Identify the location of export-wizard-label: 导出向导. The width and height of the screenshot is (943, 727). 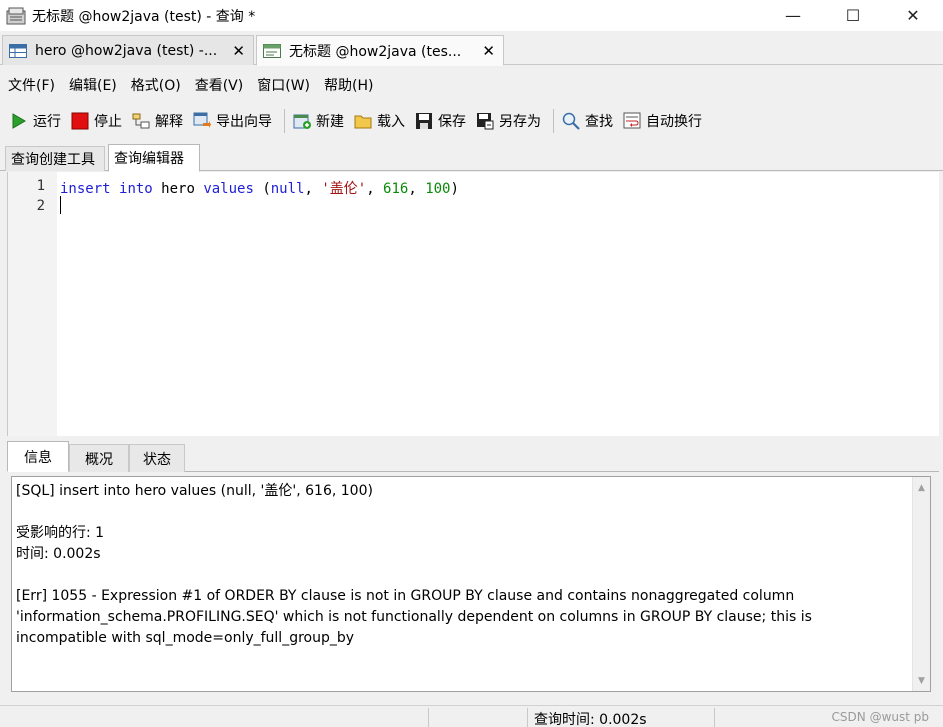
(244, 122).